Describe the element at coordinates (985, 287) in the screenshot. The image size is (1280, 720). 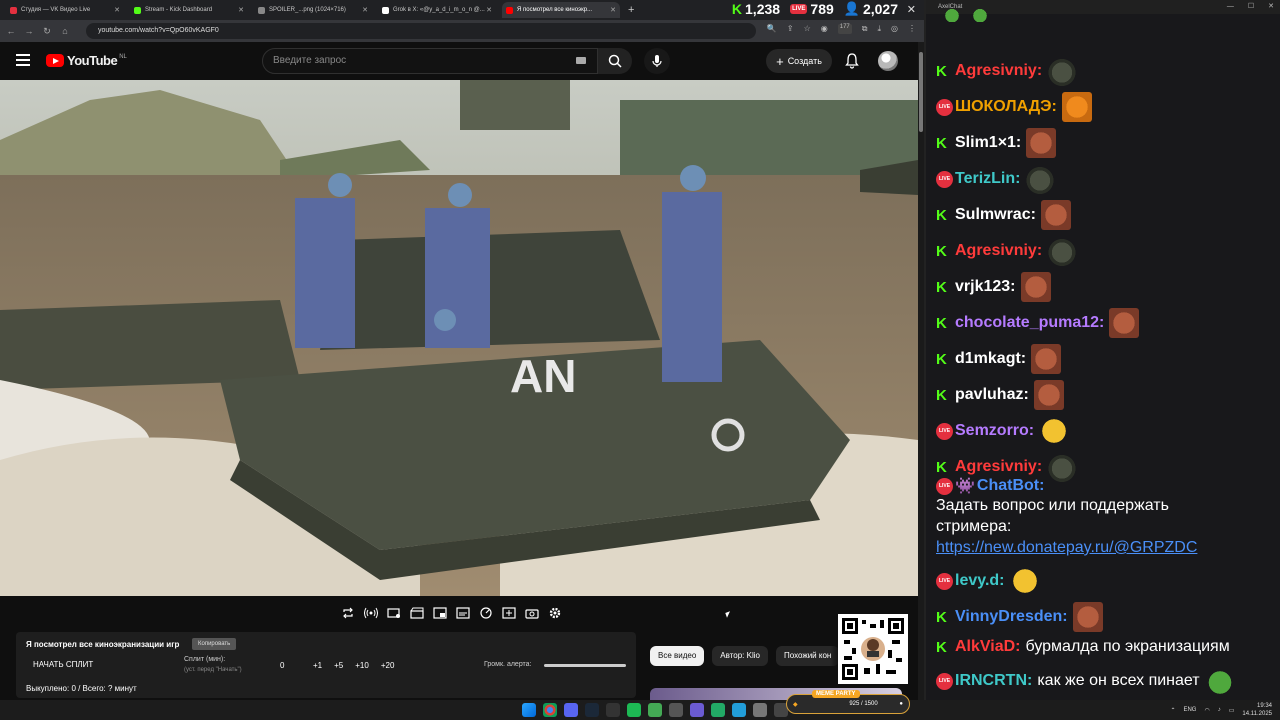
I see `chat-username: vrjk123:` at that location.